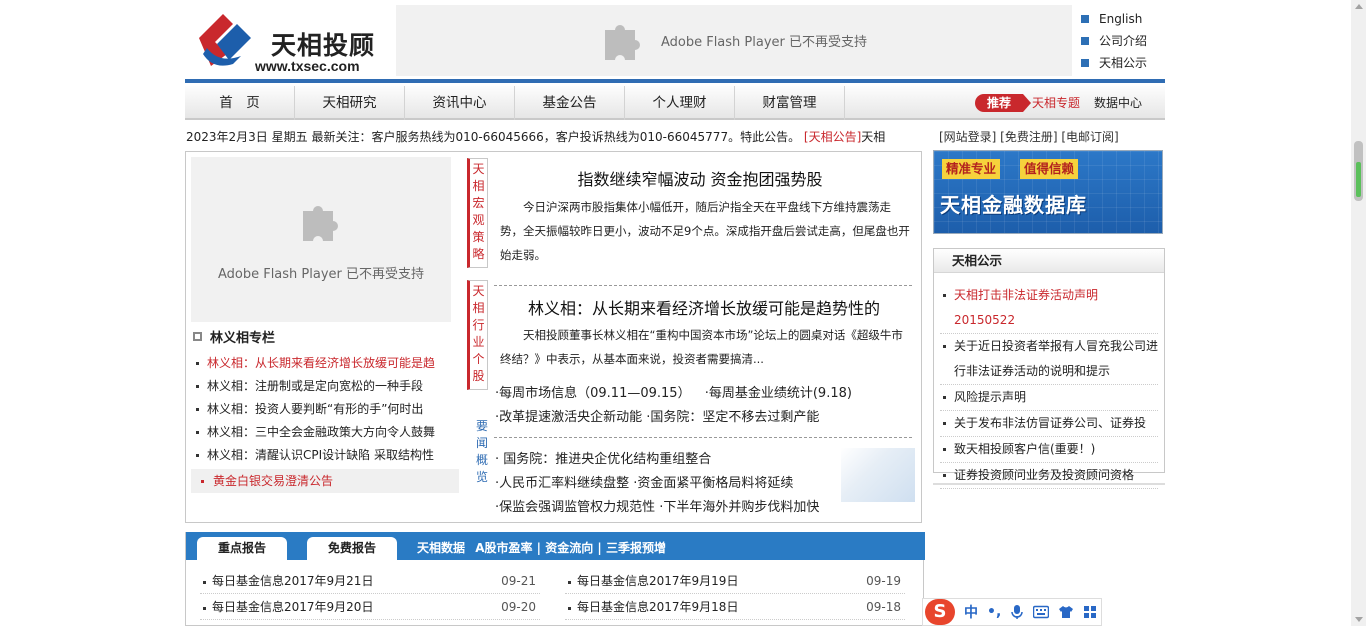 Image resolution: width=1366 pixels, height=626 pixels. I want to click on data-link-list: A股市盈率 | 资金流向 | 三季报预增, so click(570, 548).